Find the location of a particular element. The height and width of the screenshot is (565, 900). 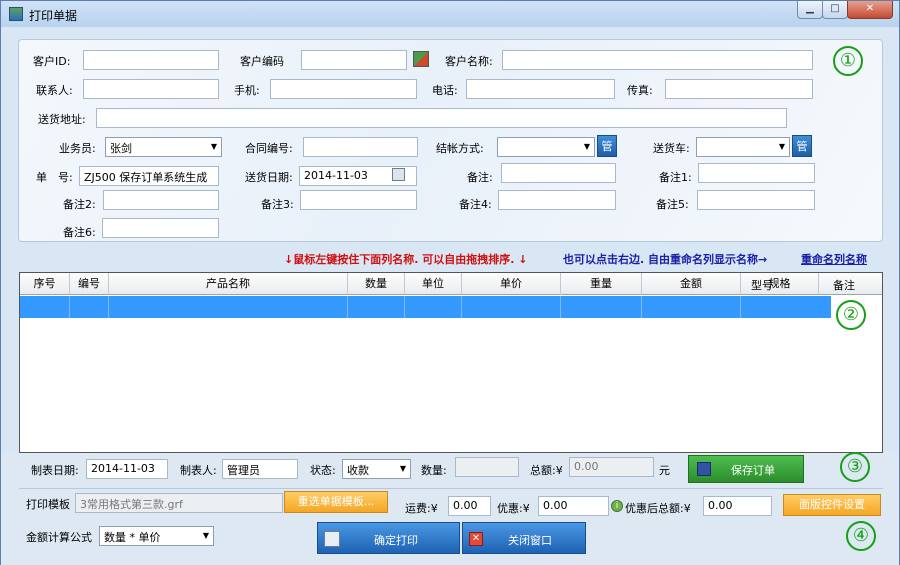

settle-label: 结帐方式: is located at coordinates (460, 148).